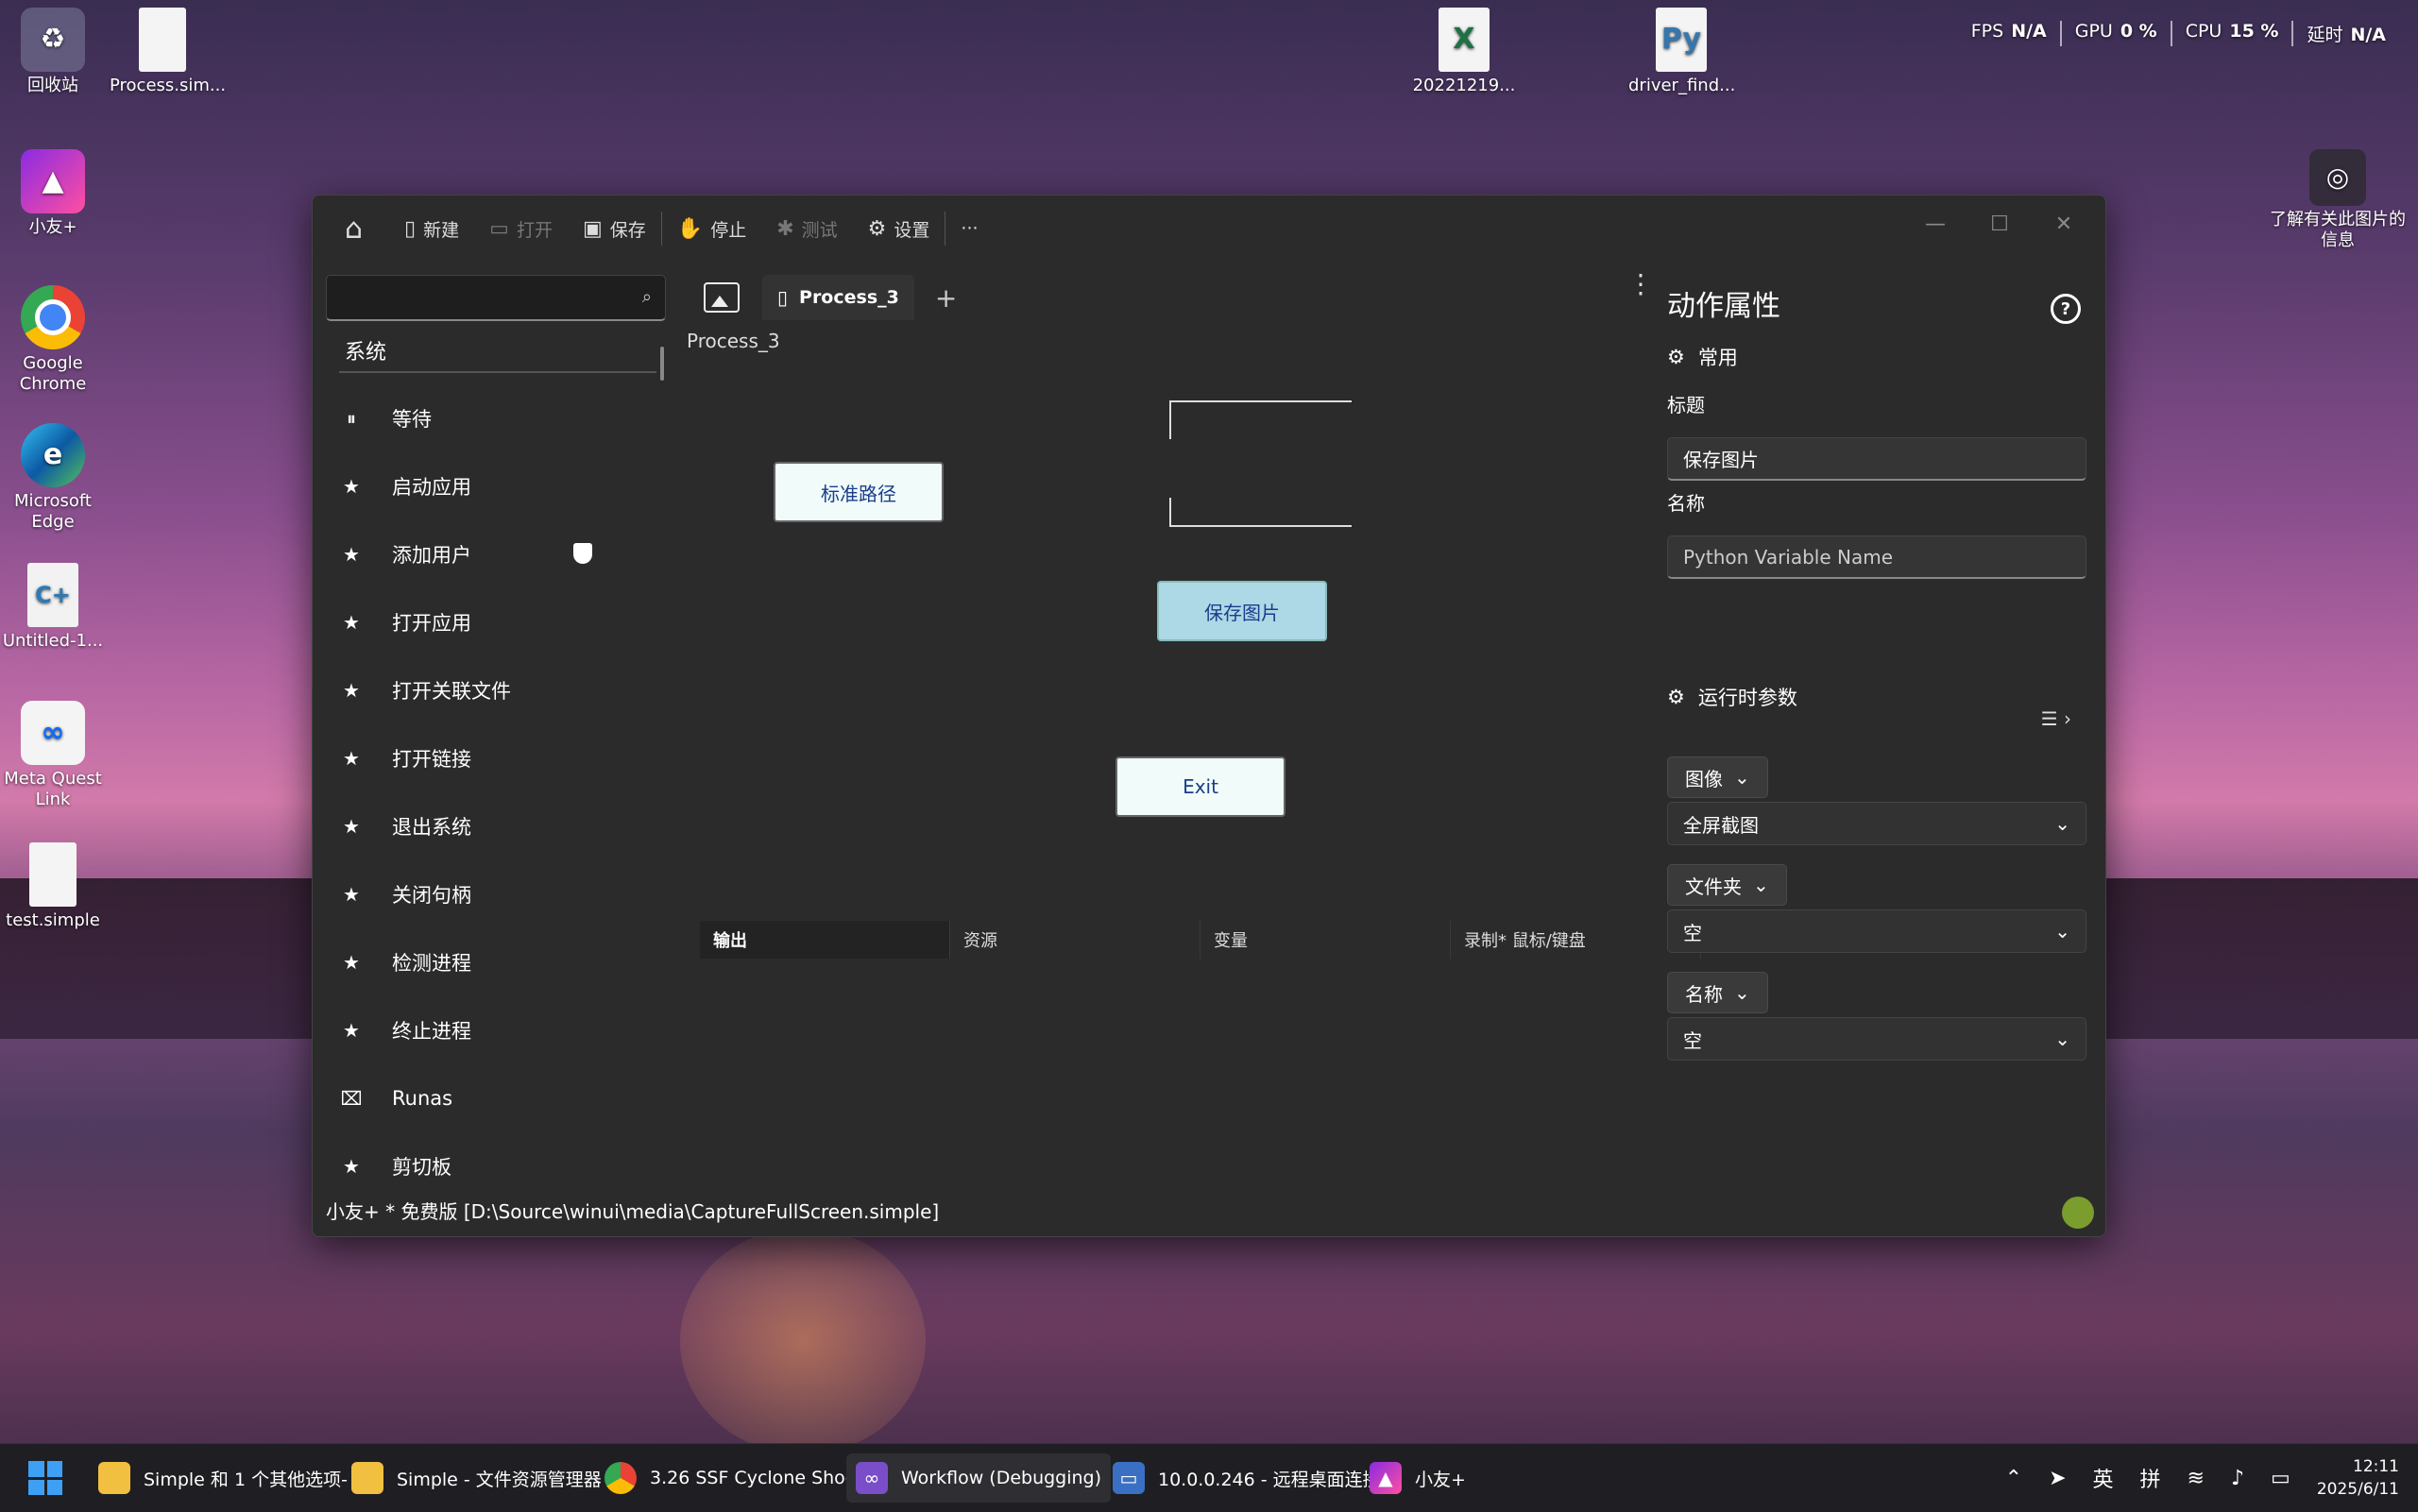 The image size is (2418, 1512). Describe the element at coordinates (2197, 1478) in the screenshot. I see `wifi-icon: ≋` at that location.